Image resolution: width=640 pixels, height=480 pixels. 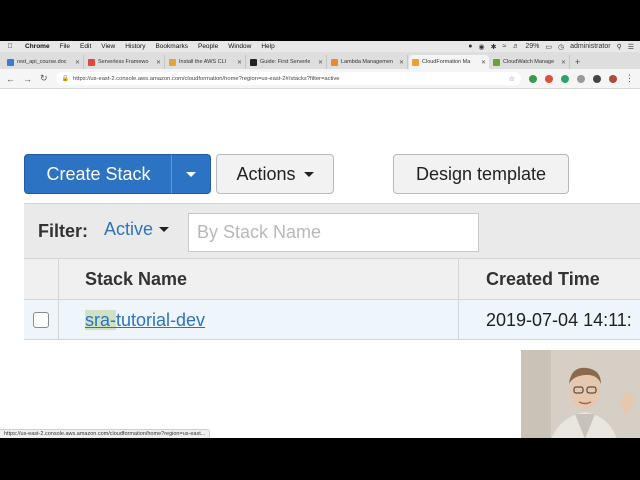 What do you see at coordinates (332, 279) in the screenshot?
I see `table-header: Stack Name Created Time` at bounding box center [332, 279].